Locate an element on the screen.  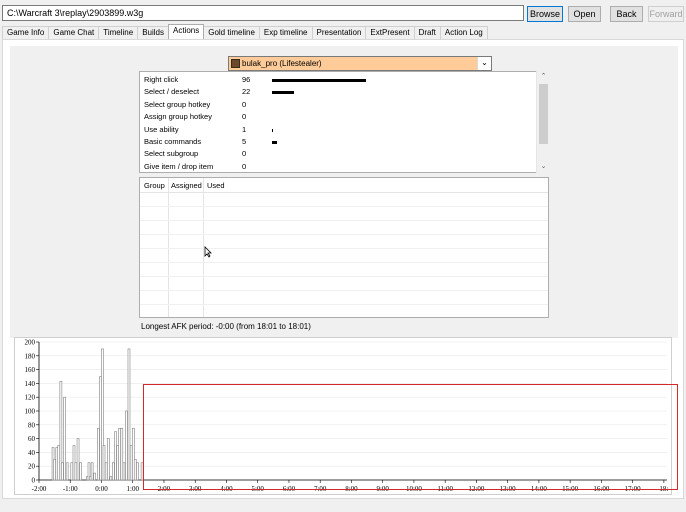
scrollbar-thumb is located at coordinates (543, 114).